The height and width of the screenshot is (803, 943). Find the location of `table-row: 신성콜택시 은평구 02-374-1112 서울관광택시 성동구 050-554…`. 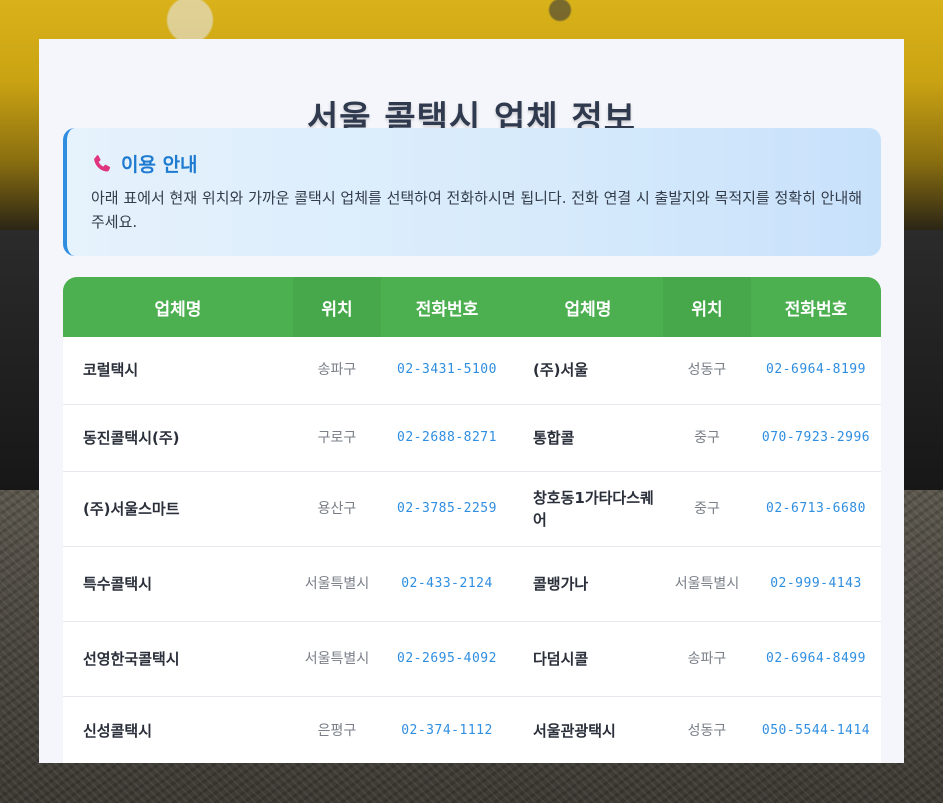

table-row: 신성콜택시 은평구 02-374-1112 서울관광택시 성동구 050-554… is located at coordinates (472, 729).